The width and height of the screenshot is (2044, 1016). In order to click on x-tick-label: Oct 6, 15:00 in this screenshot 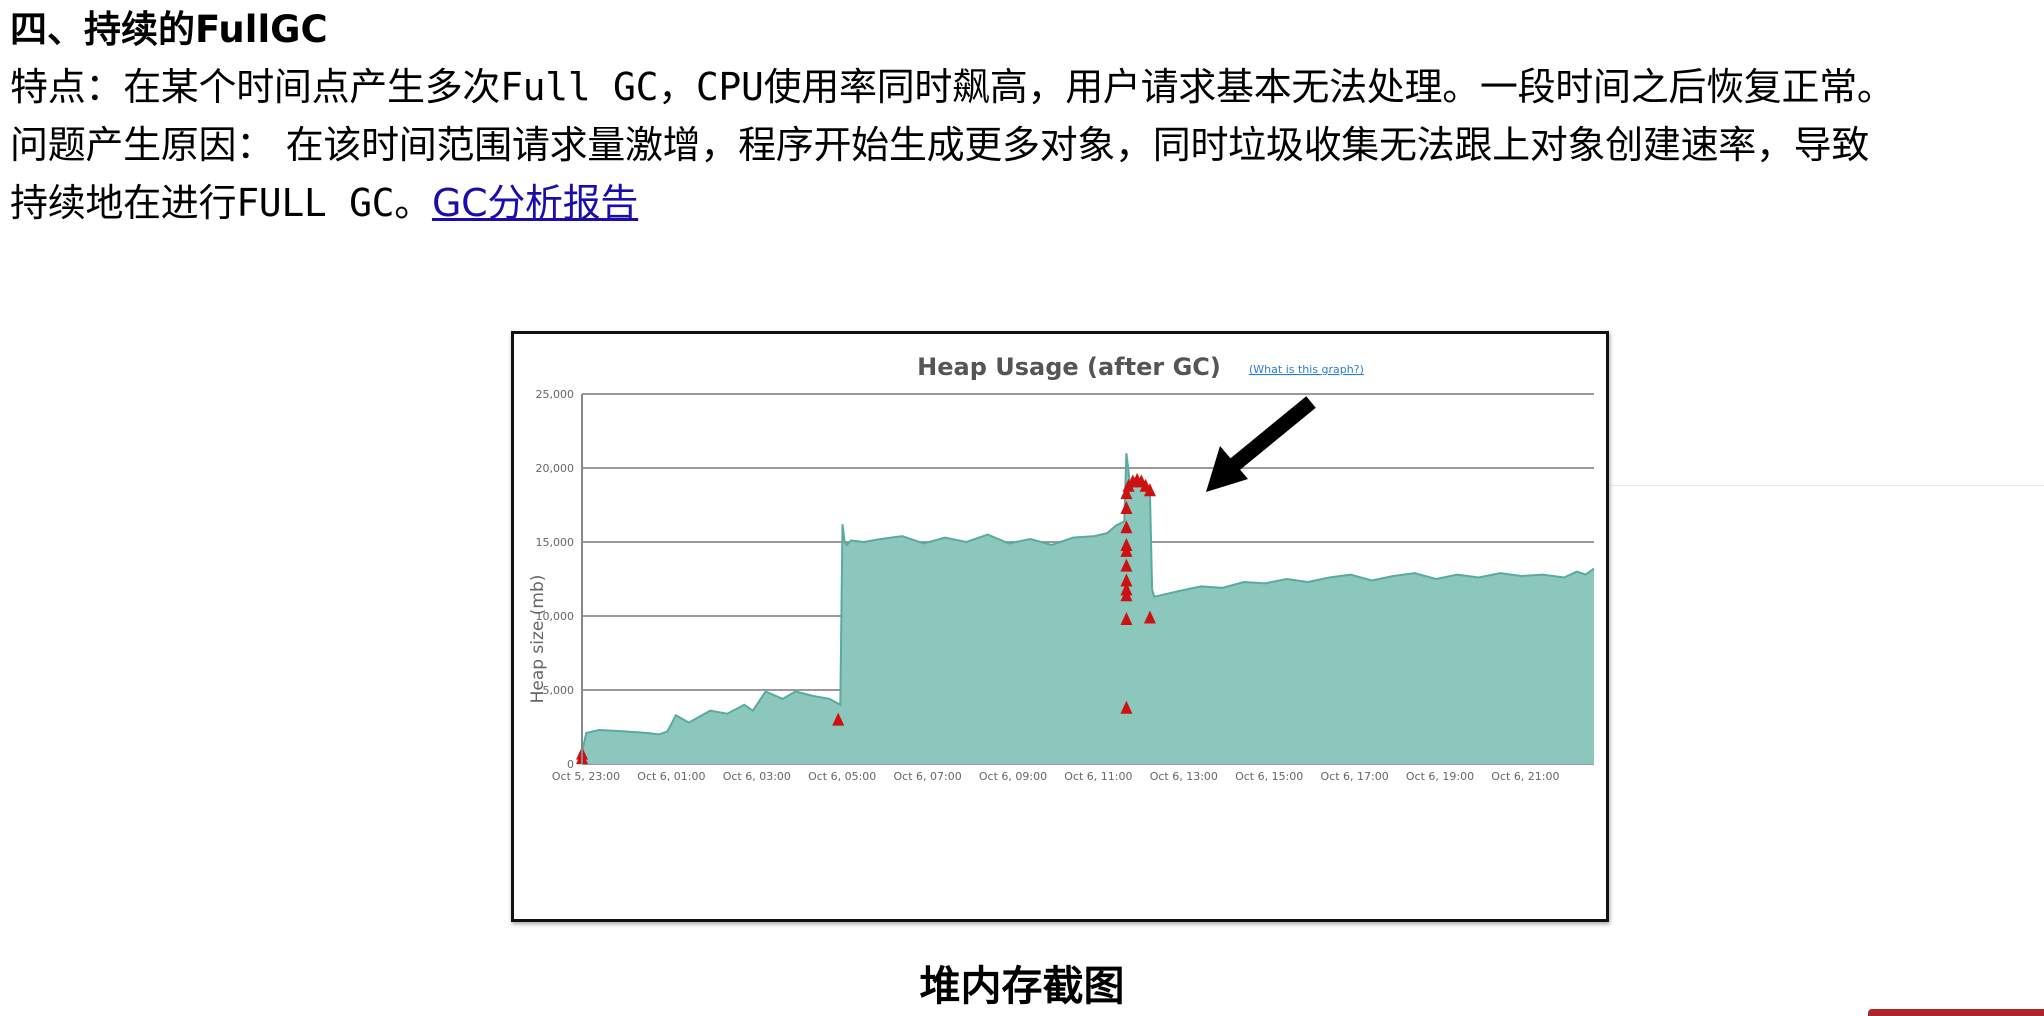, I will do `click(1269, 776)`.